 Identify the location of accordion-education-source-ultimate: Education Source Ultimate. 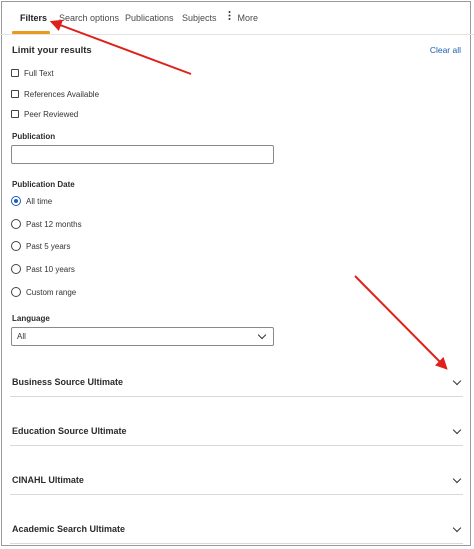
(237, 432).